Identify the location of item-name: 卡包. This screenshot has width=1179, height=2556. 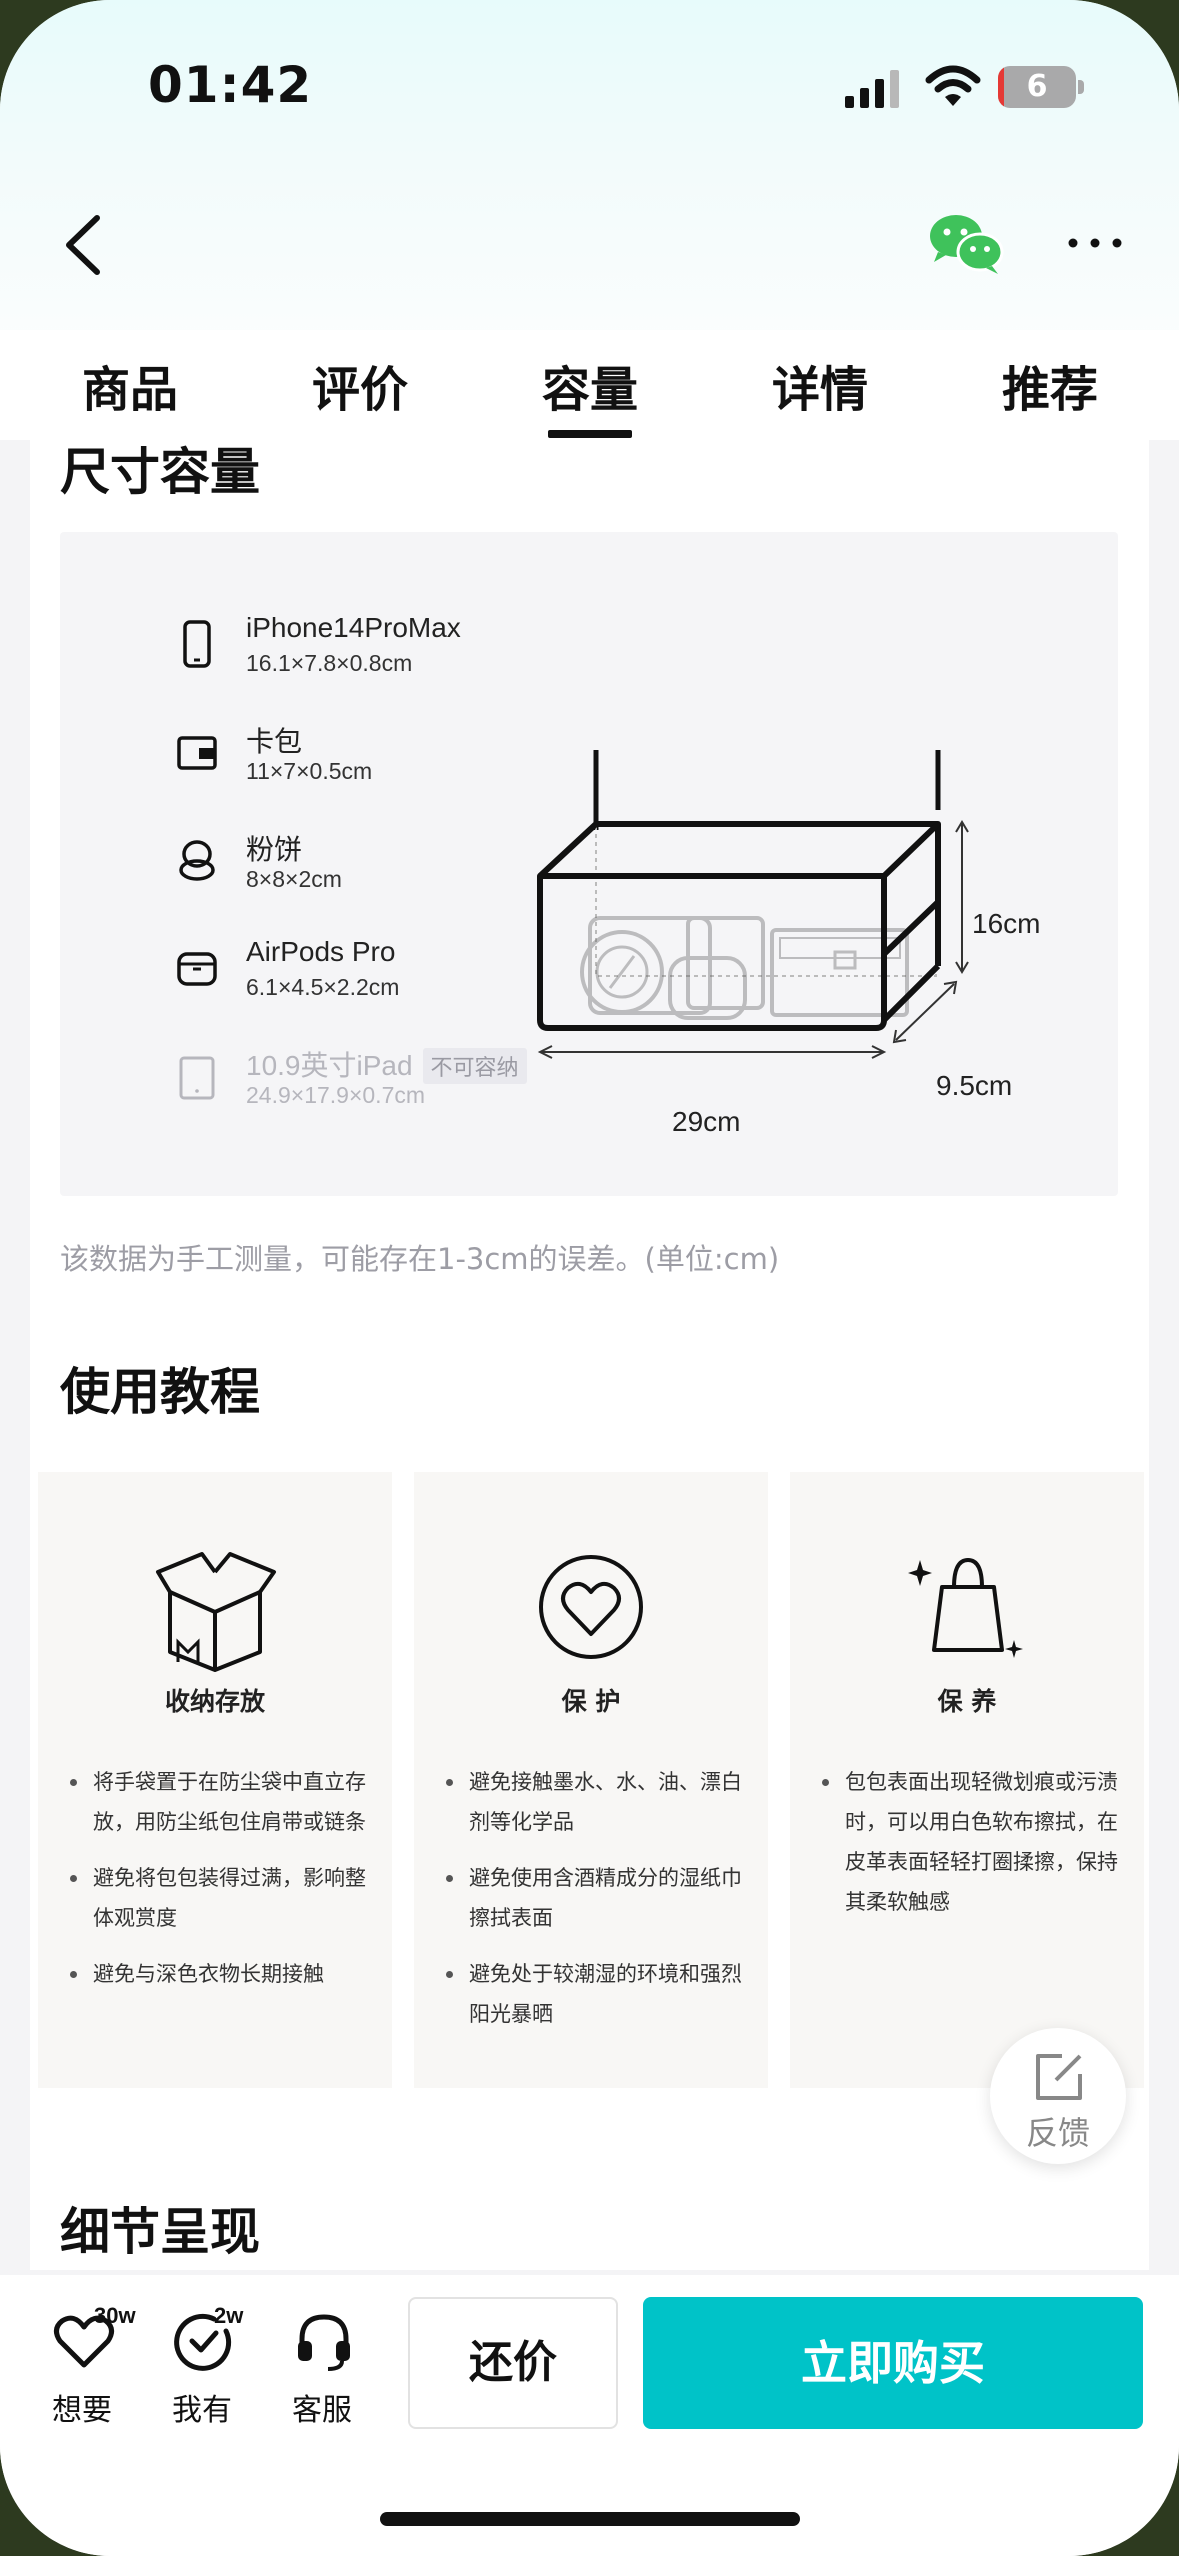
(274, 741).